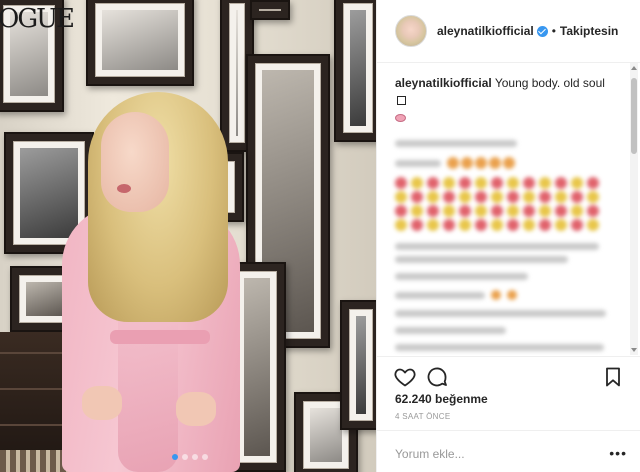 This screenshot has height=472, width=640. What do you see at coordinates (37, 56) in the screenshot?
I see `photo-frame: OGUE` at bounding box center [37, 56].